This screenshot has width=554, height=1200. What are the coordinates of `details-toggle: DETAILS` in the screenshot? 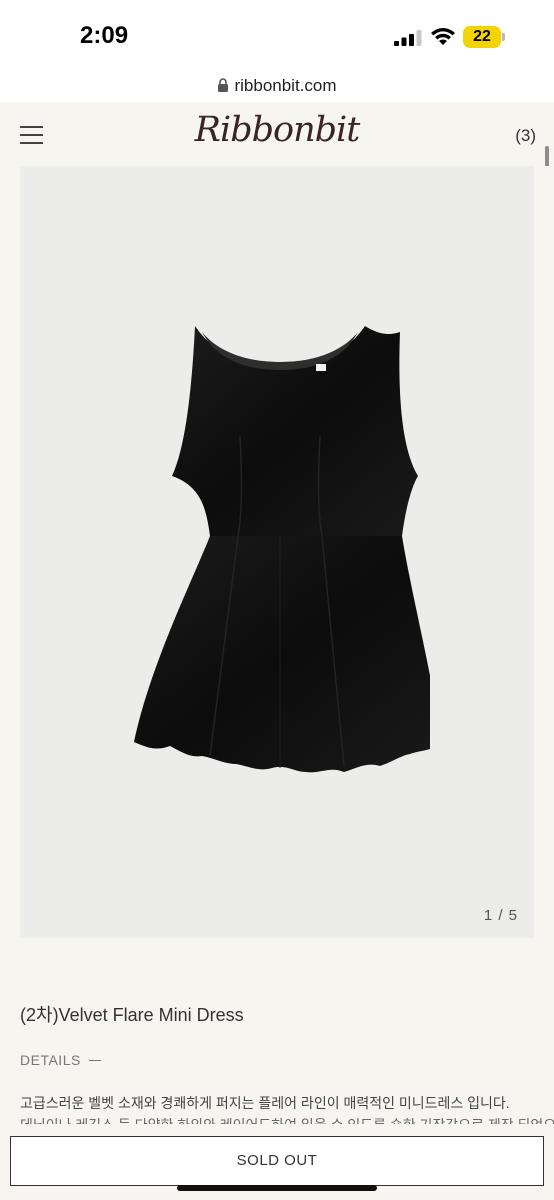 It's located at (60, 1060).